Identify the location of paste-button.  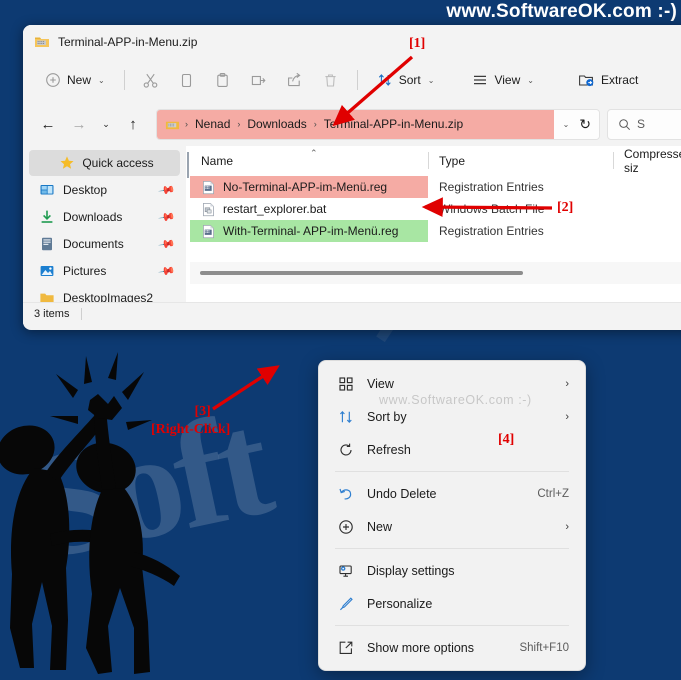
(223, 80).